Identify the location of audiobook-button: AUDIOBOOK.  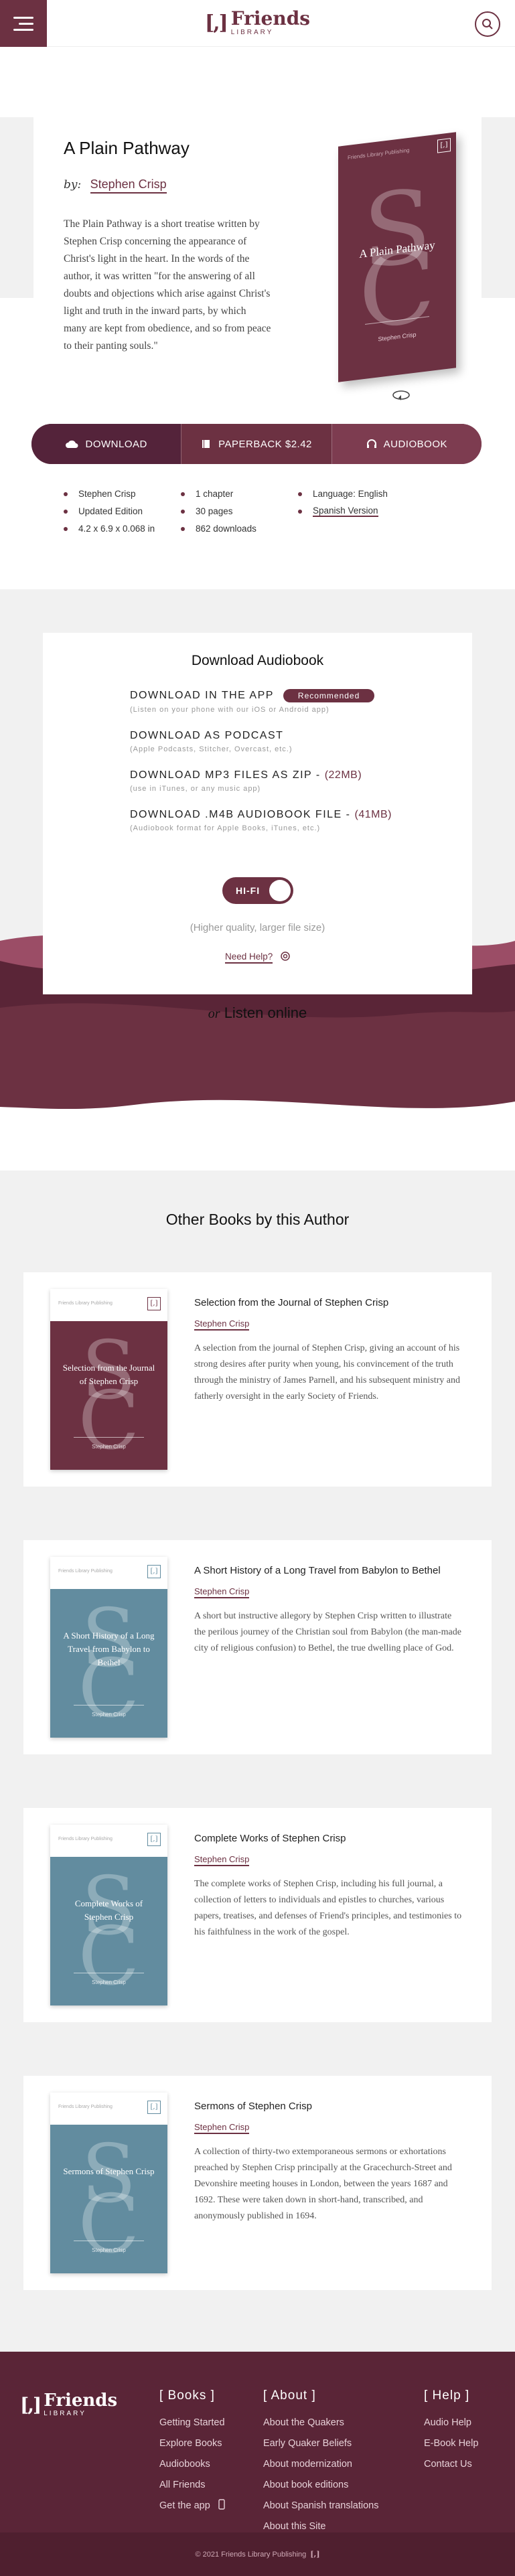
(406, 444).